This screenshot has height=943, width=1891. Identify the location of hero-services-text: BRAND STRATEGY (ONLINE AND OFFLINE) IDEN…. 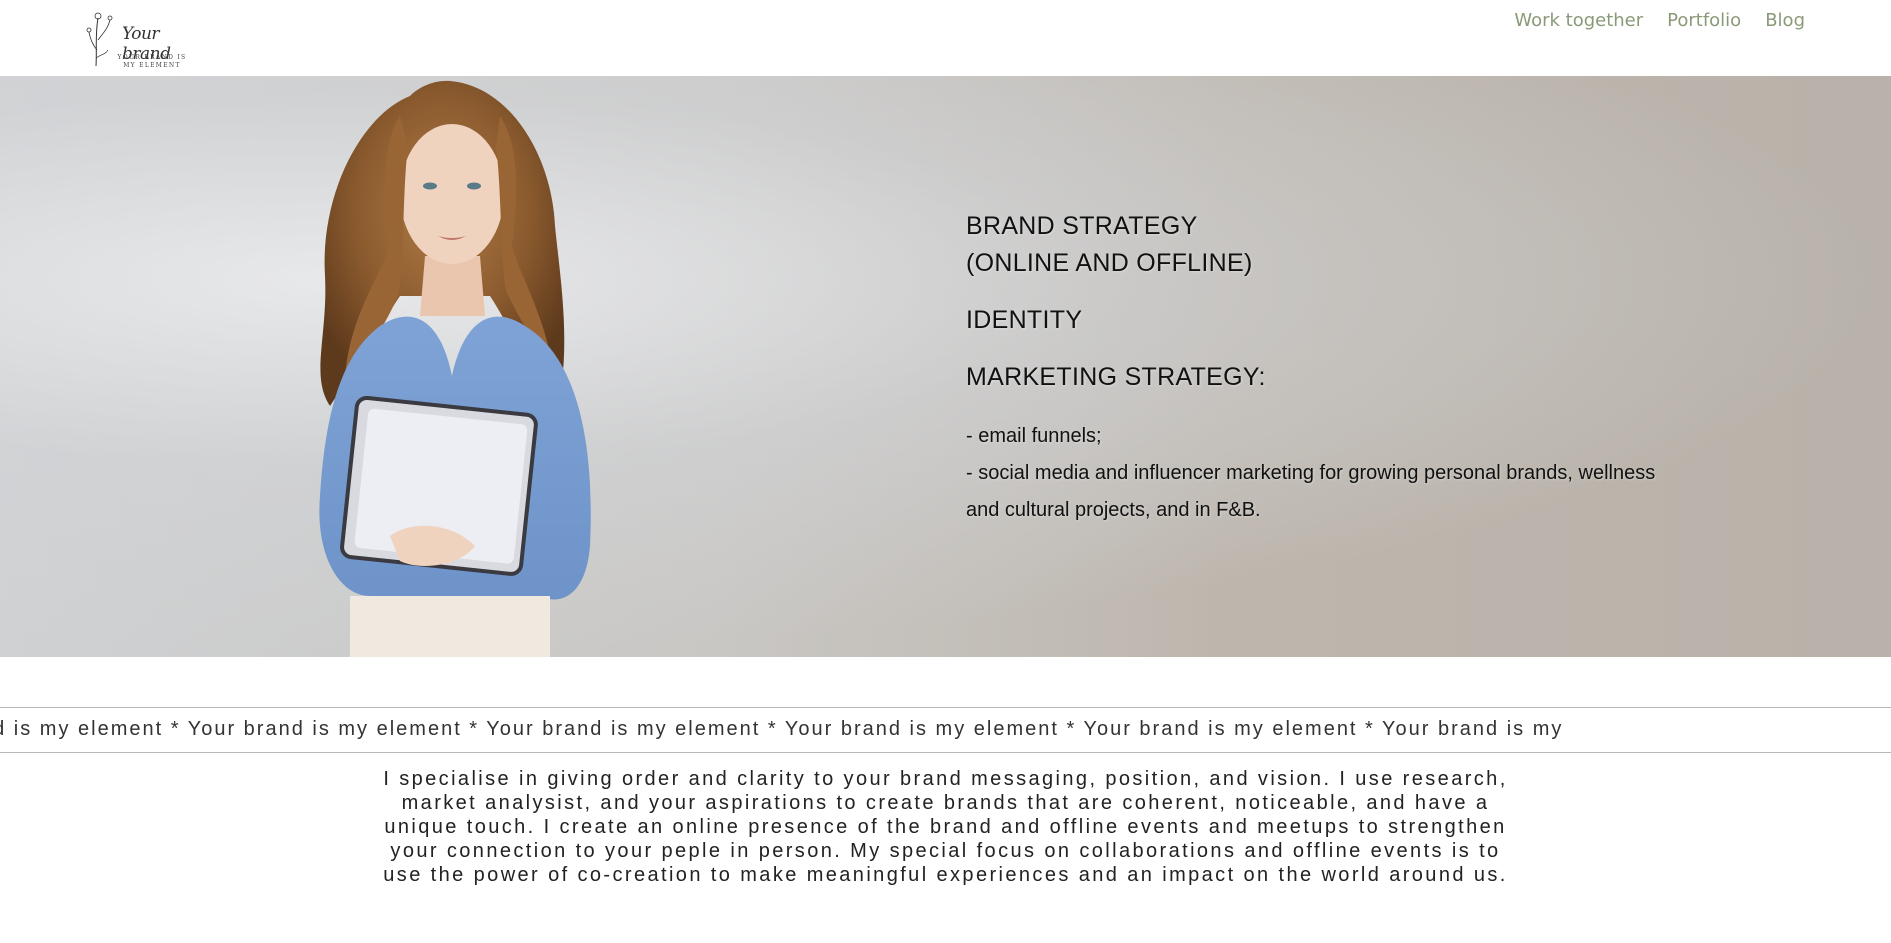
(1366, 368).